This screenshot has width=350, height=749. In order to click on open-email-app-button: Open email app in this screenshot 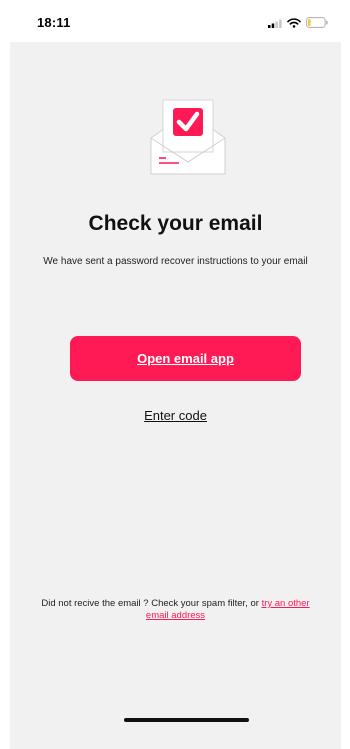, I will do `click(185, 358)`.